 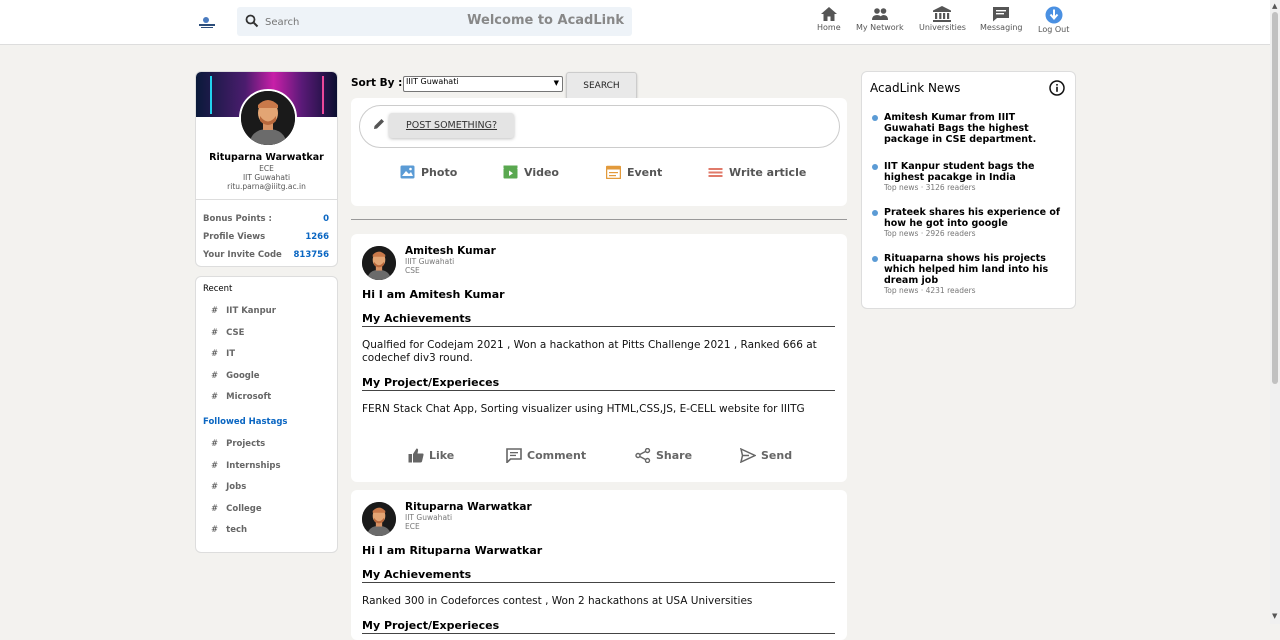 What do you see at coordinates (439, 172) in the screenshot?
I see `share-option-label: Photo` at bounding box center [439, 172].